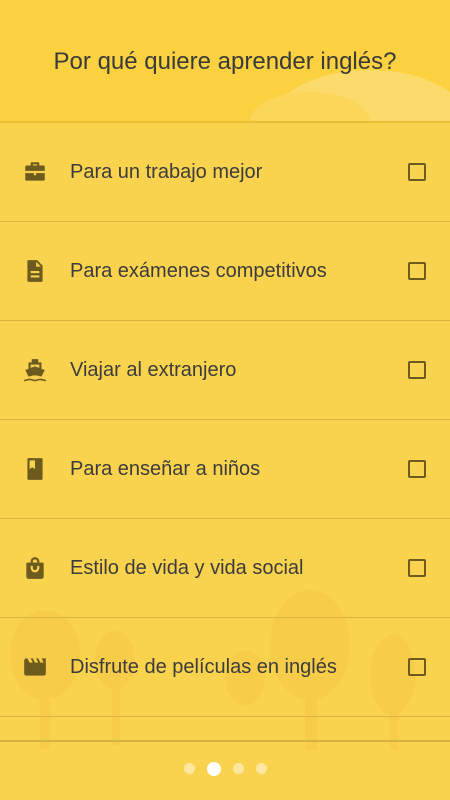 The width and height of the screenshot is (450, 800). Describe the element at coordinates (35, 667) in the screenshot. I see `clapperboard-icon` at that location.